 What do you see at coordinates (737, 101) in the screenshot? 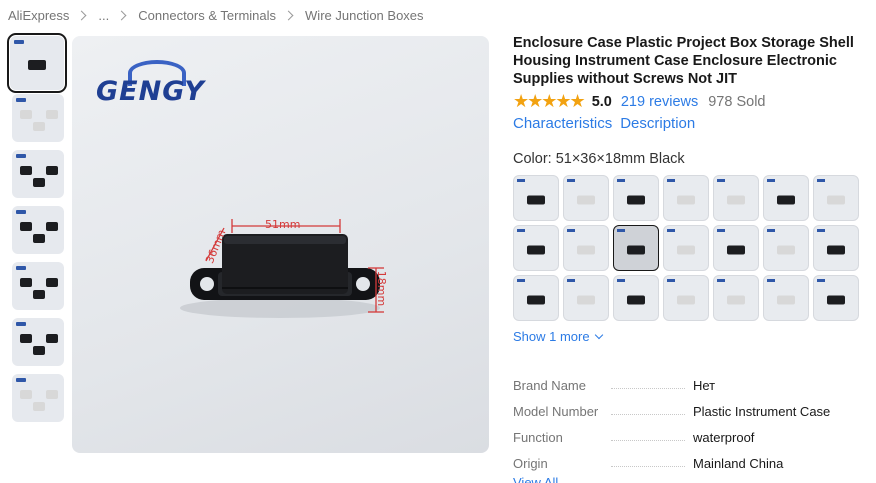
I see `sold-count: 978 Sold` at bounding box center [737, 101].